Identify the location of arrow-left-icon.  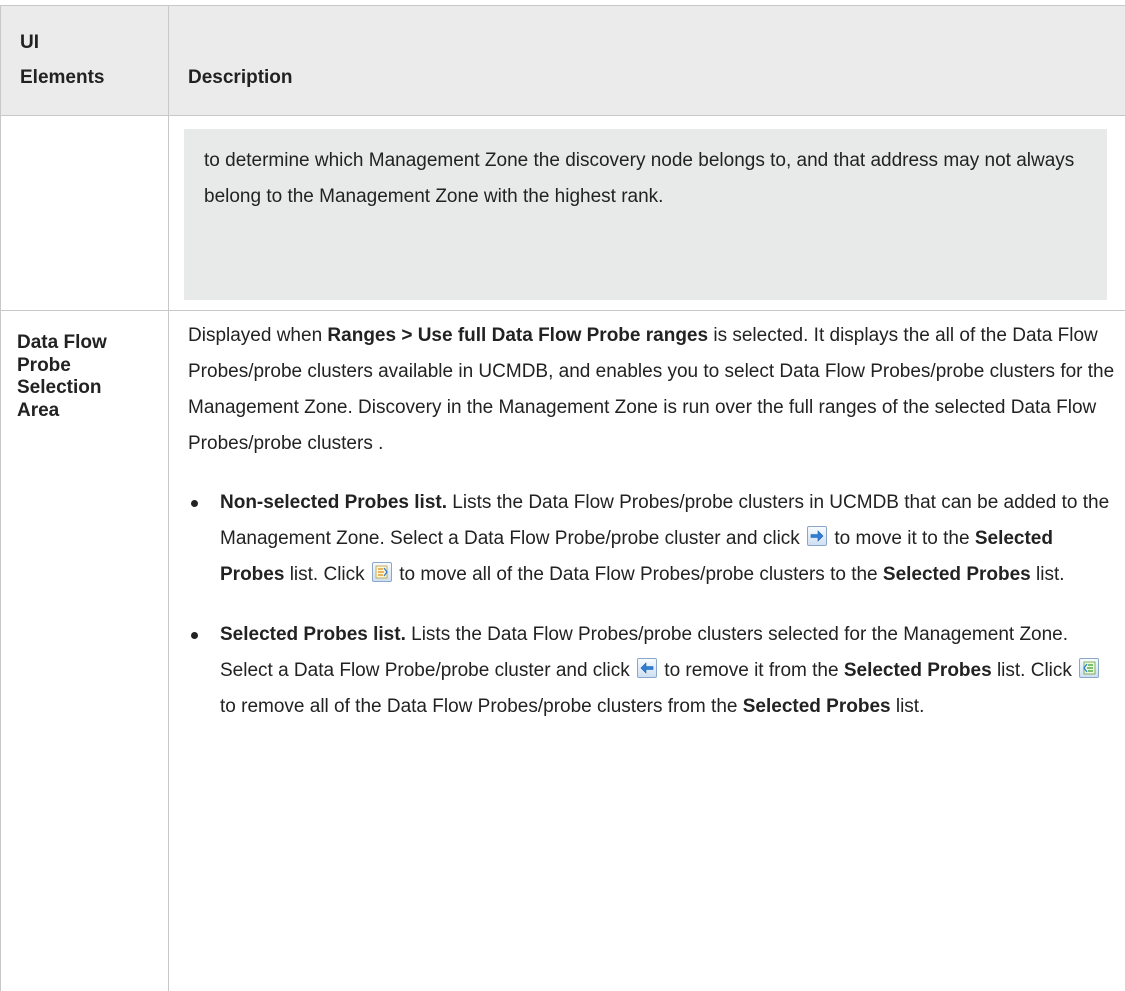
(647, 668).